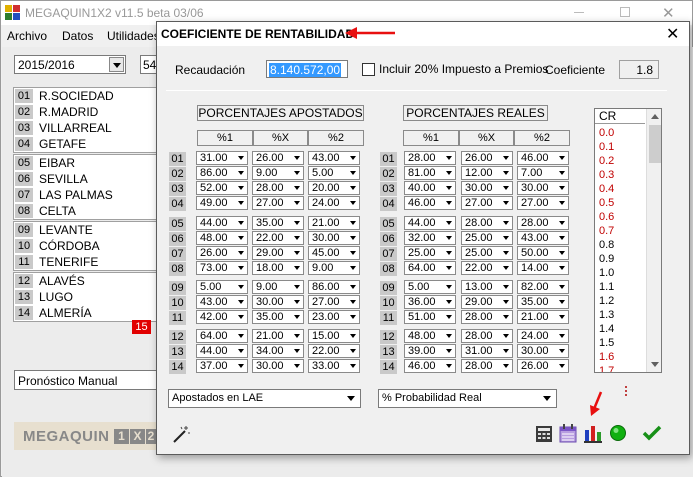  I want to click on calculator-icon, so click(544, 434).